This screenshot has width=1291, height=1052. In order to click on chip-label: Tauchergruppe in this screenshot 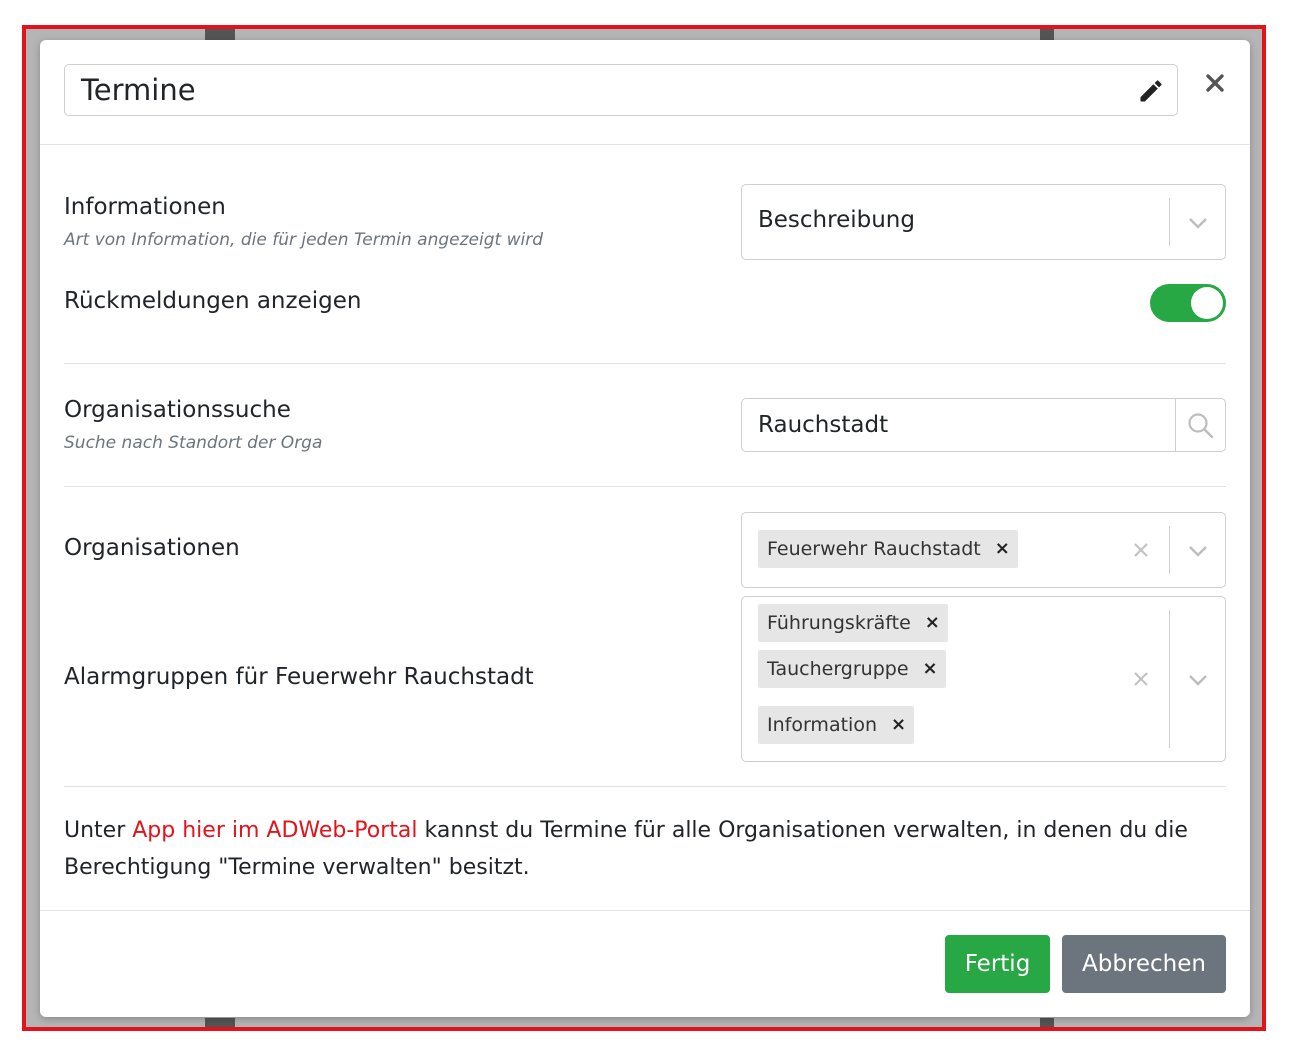, I will do `click(838, 669)`.